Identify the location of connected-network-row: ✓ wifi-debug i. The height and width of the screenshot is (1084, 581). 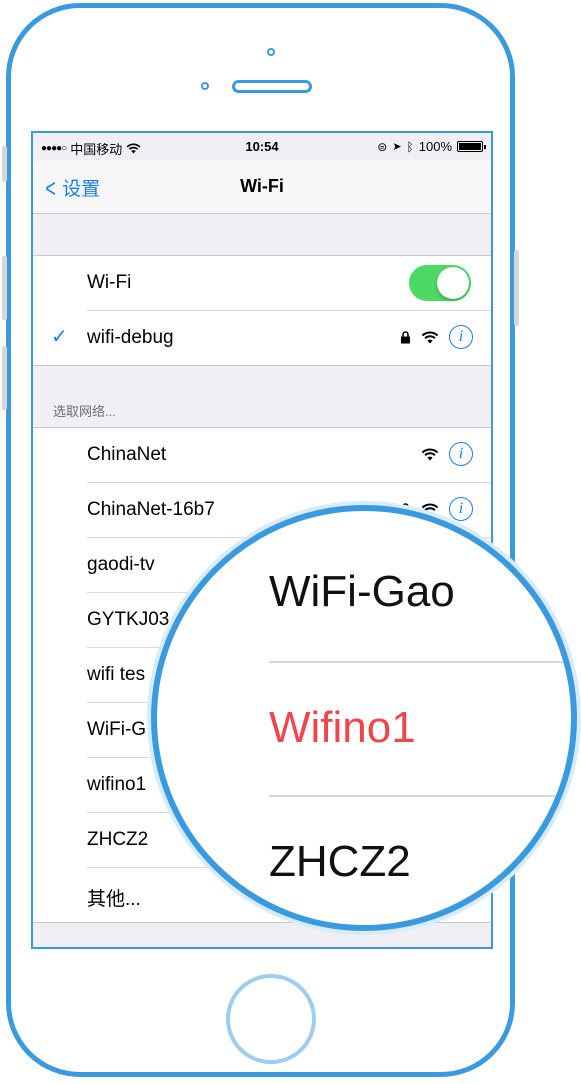
(271, 338).